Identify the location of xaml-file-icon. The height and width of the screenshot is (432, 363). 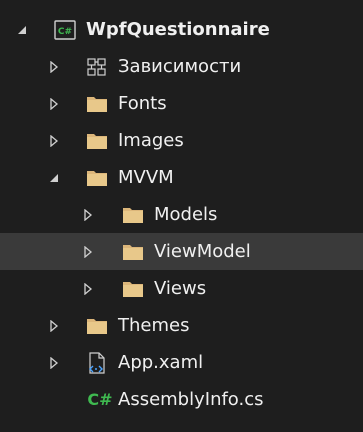
(97, 362).